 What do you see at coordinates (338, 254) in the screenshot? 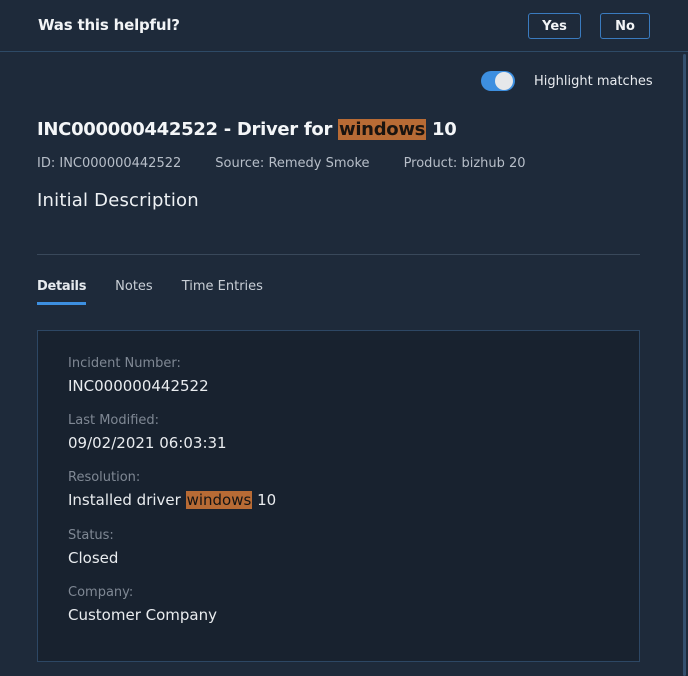
I see `divider` at bounding box center [338, 254].